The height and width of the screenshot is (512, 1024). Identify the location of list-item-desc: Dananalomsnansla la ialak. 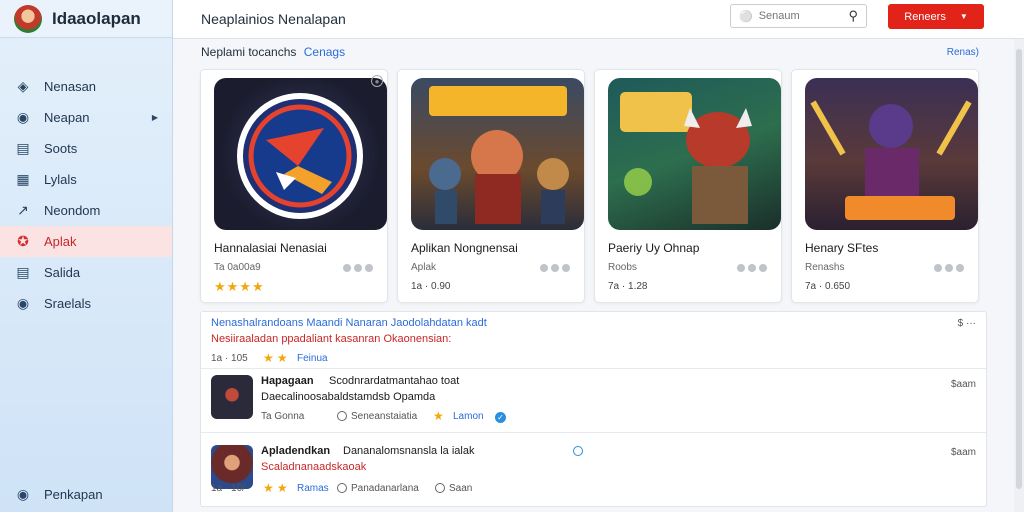
(409, 451).